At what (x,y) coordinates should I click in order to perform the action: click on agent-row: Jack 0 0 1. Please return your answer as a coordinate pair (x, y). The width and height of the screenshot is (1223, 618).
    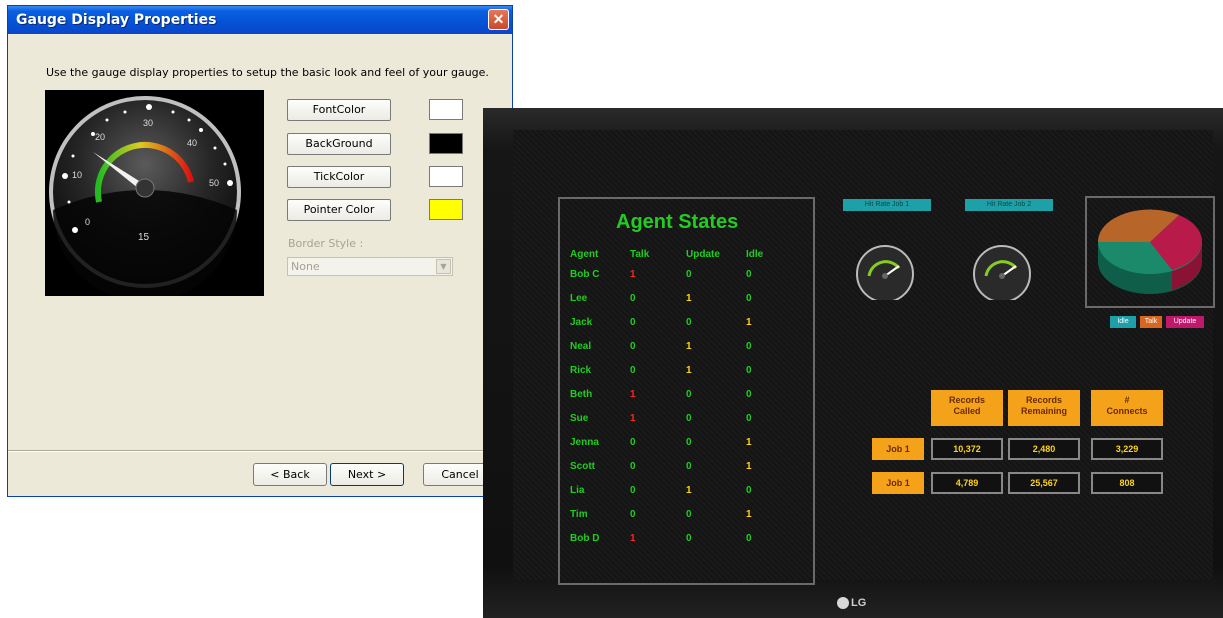
    Looking at the image, I should click on (690, 327).